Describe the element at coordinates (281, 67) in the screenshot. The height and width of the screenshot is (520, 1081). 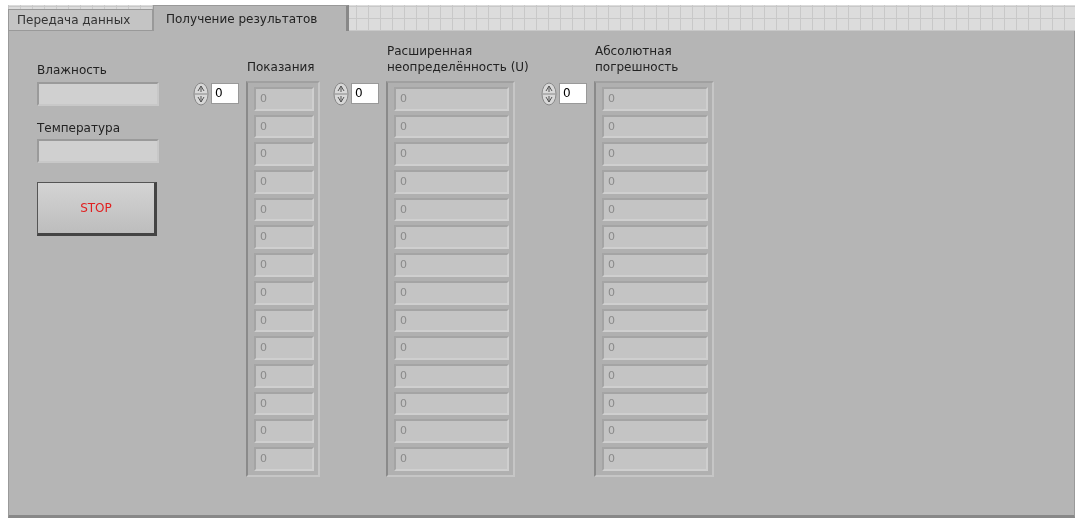
I see `array-label: Показания` at that location.